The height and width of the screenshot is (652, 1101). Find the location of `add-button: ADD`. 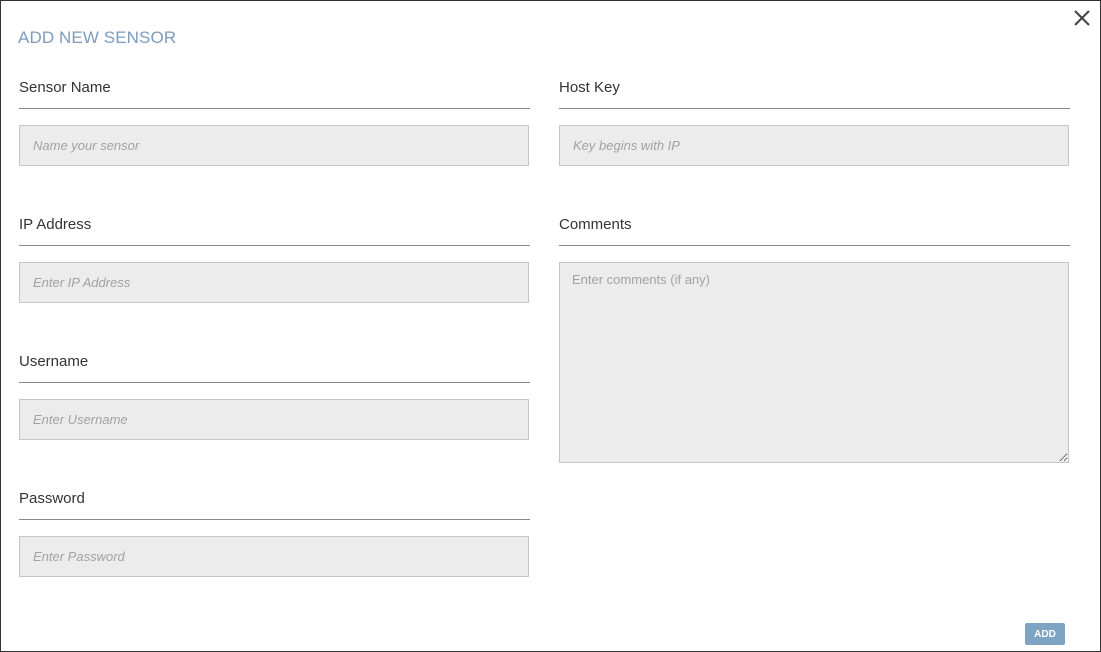

add-button: ADD is located at coordinates (1045, 634).